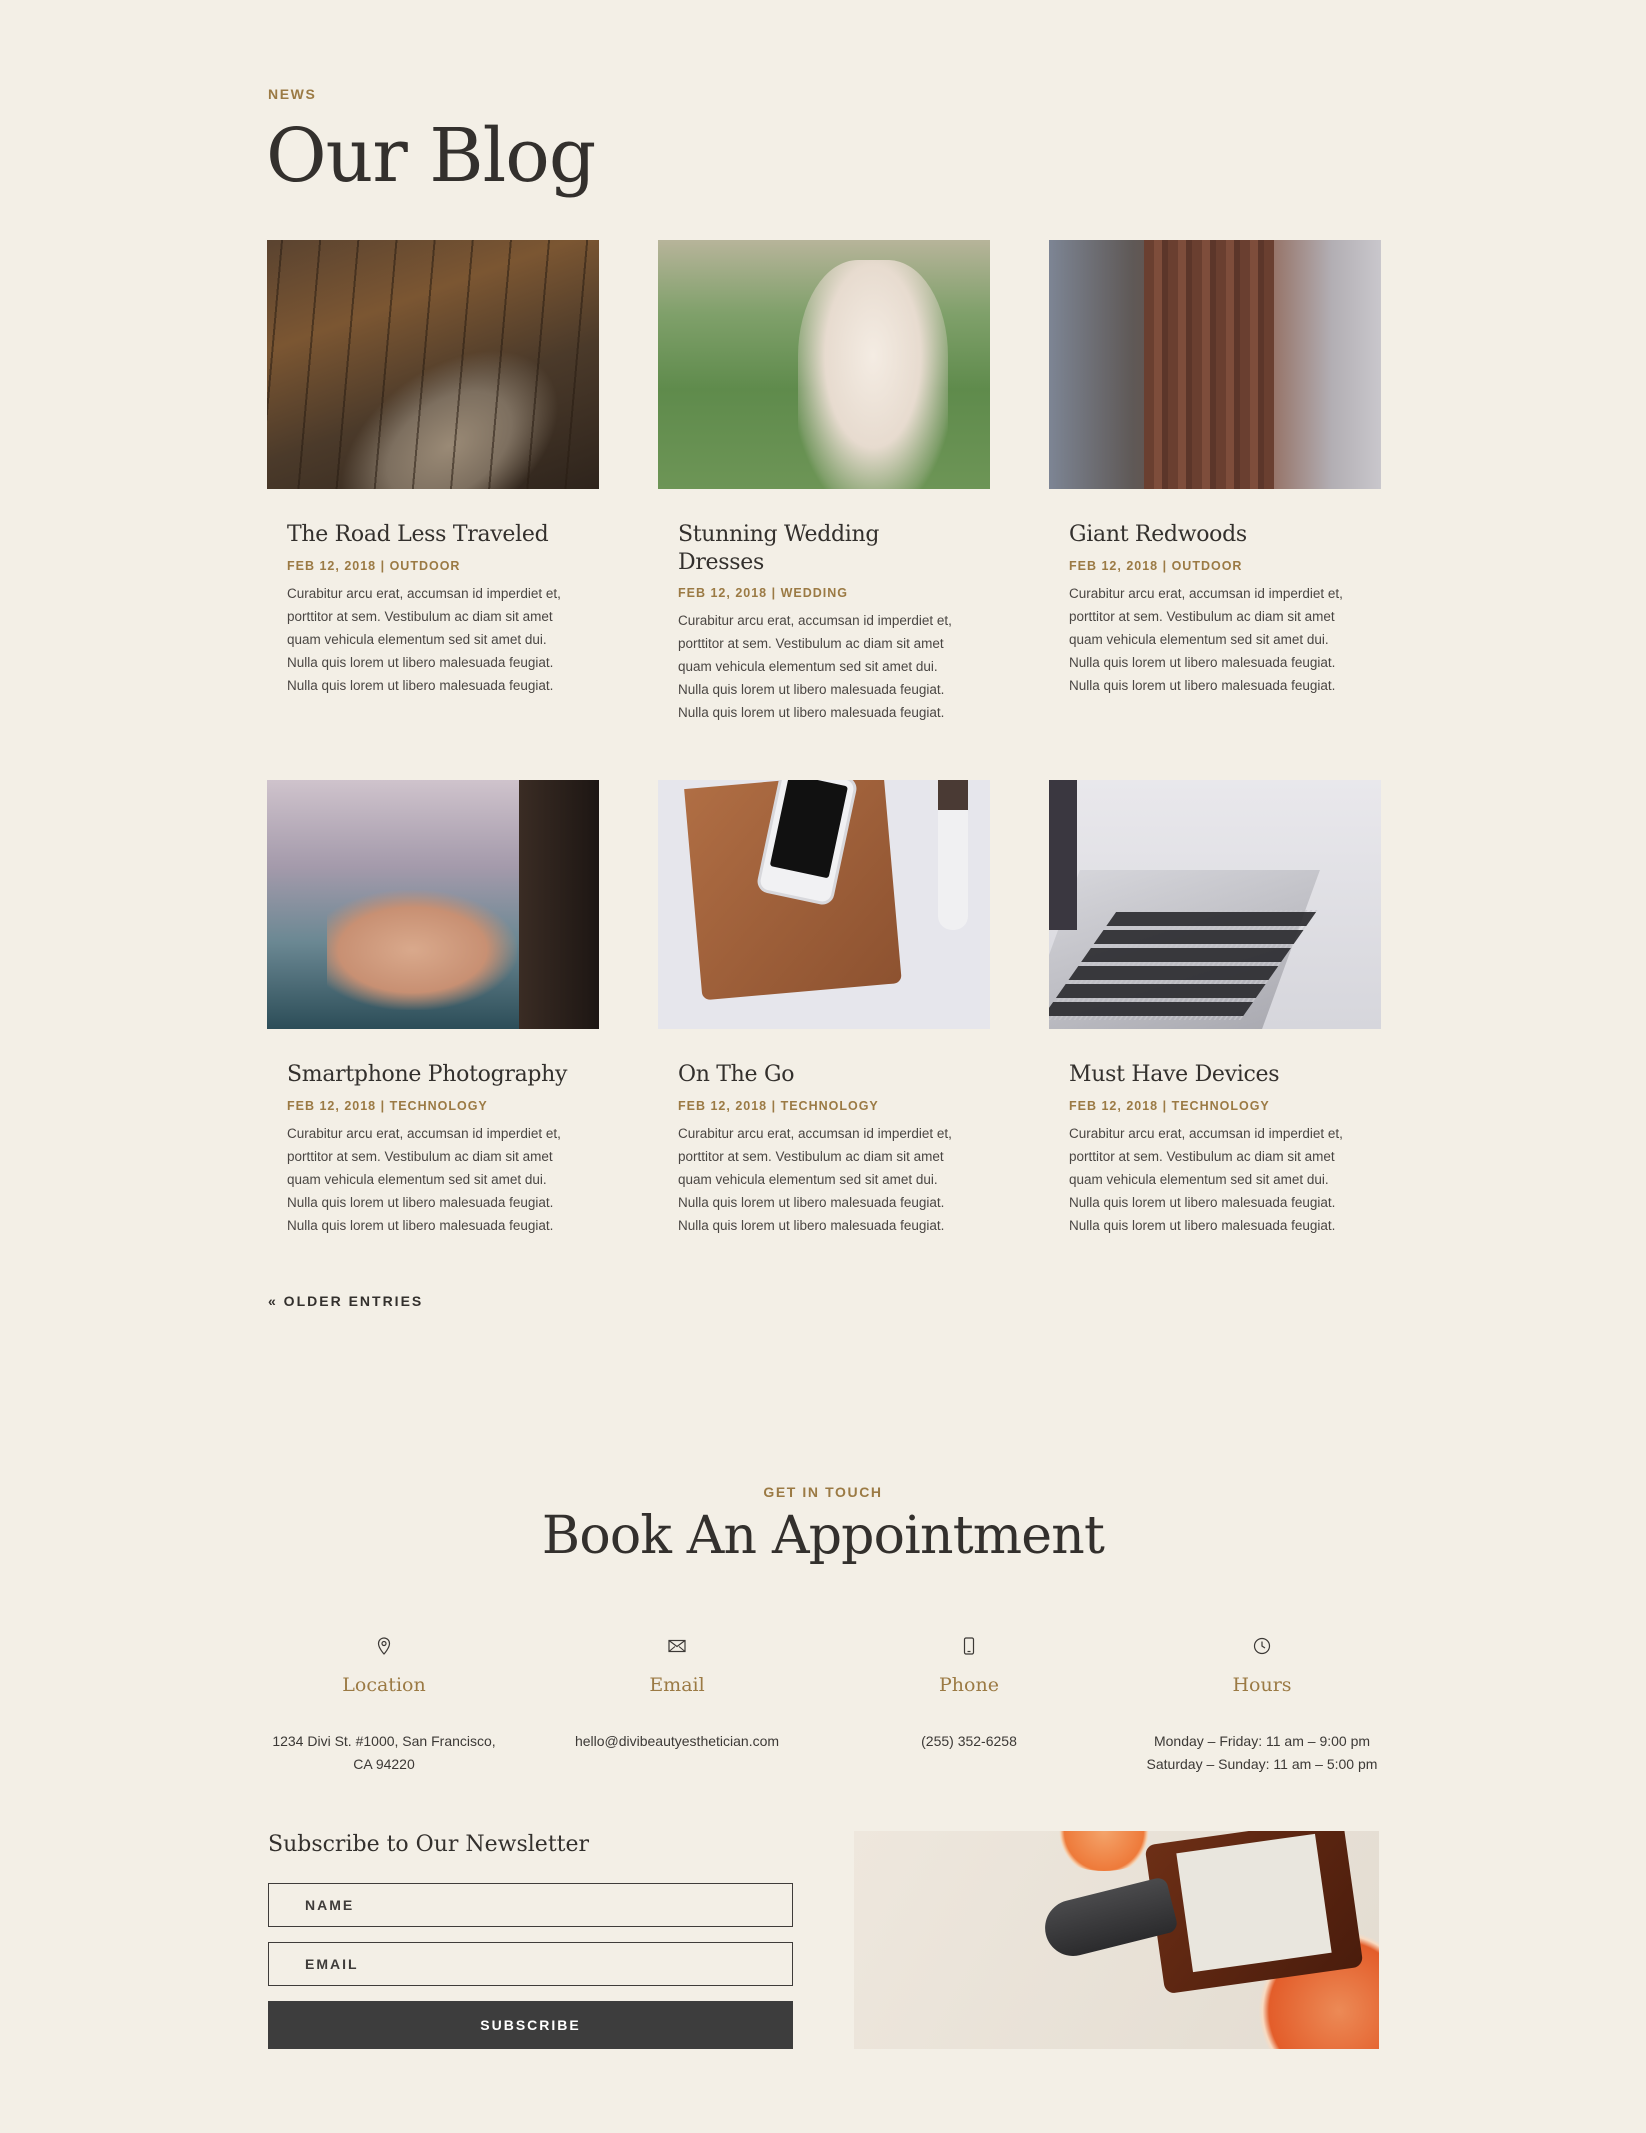 This screenshot has width=1646, height=2133. I want to click on clock-icon, so click(1262, 1646).